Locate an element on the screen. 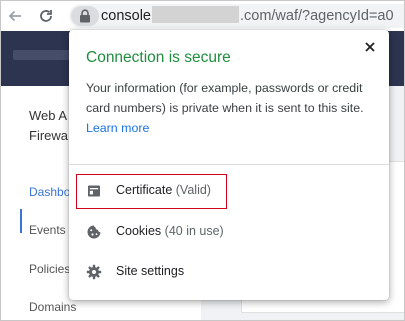 The image size is (405, 321). cookies-text: Cookies is located at coordinates (139, 231).